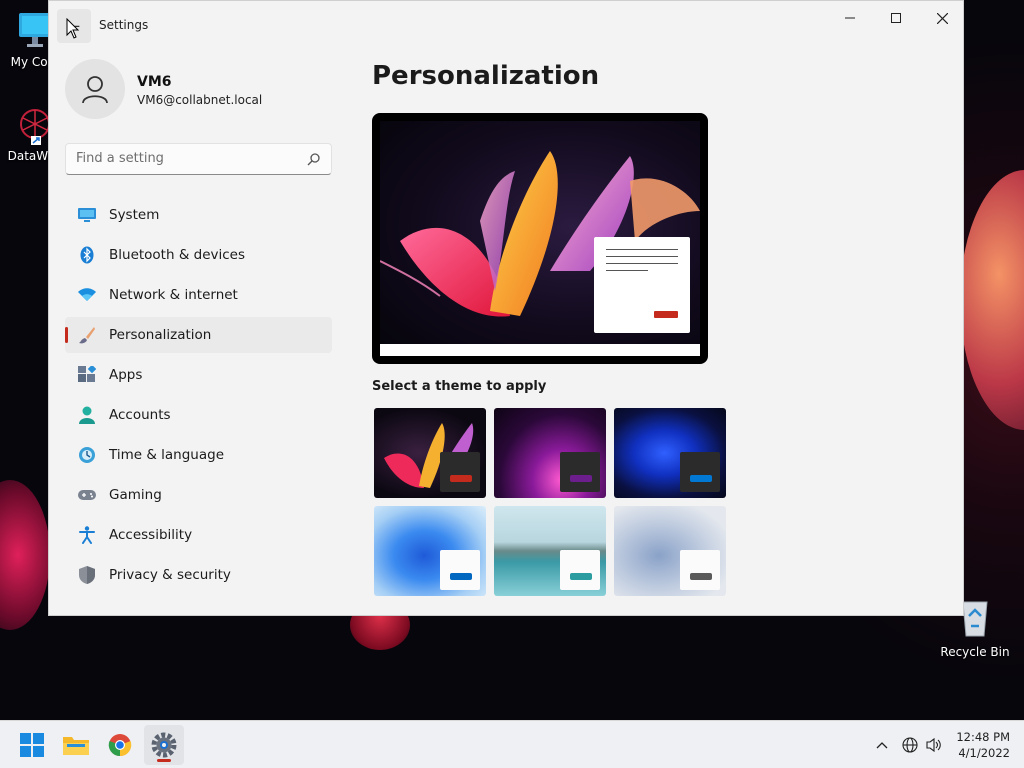 The image size is (1024, 768). I want to click on user-icon, so click(95, 90).